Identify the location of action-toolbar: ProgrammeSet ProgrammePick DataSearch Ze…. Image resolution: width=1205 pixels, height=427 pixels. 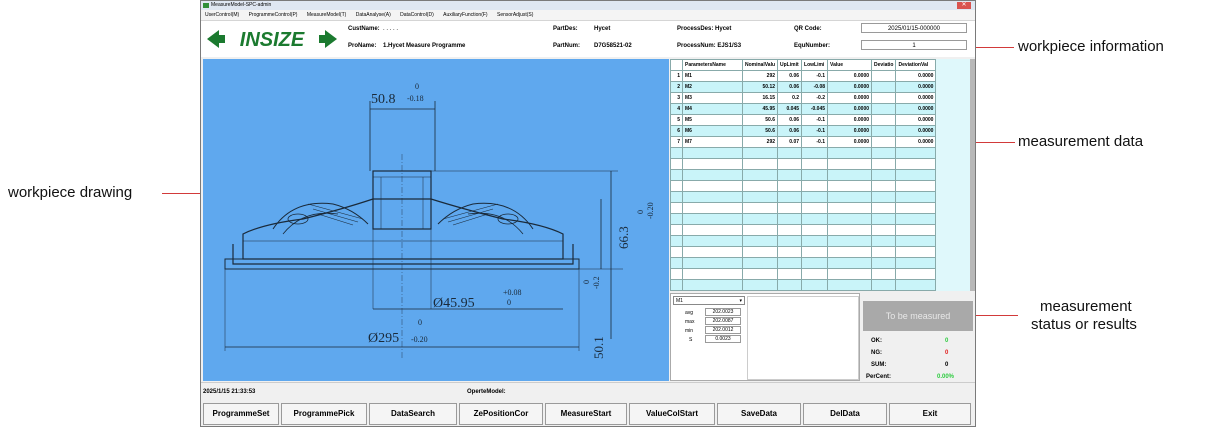
(588, 415).